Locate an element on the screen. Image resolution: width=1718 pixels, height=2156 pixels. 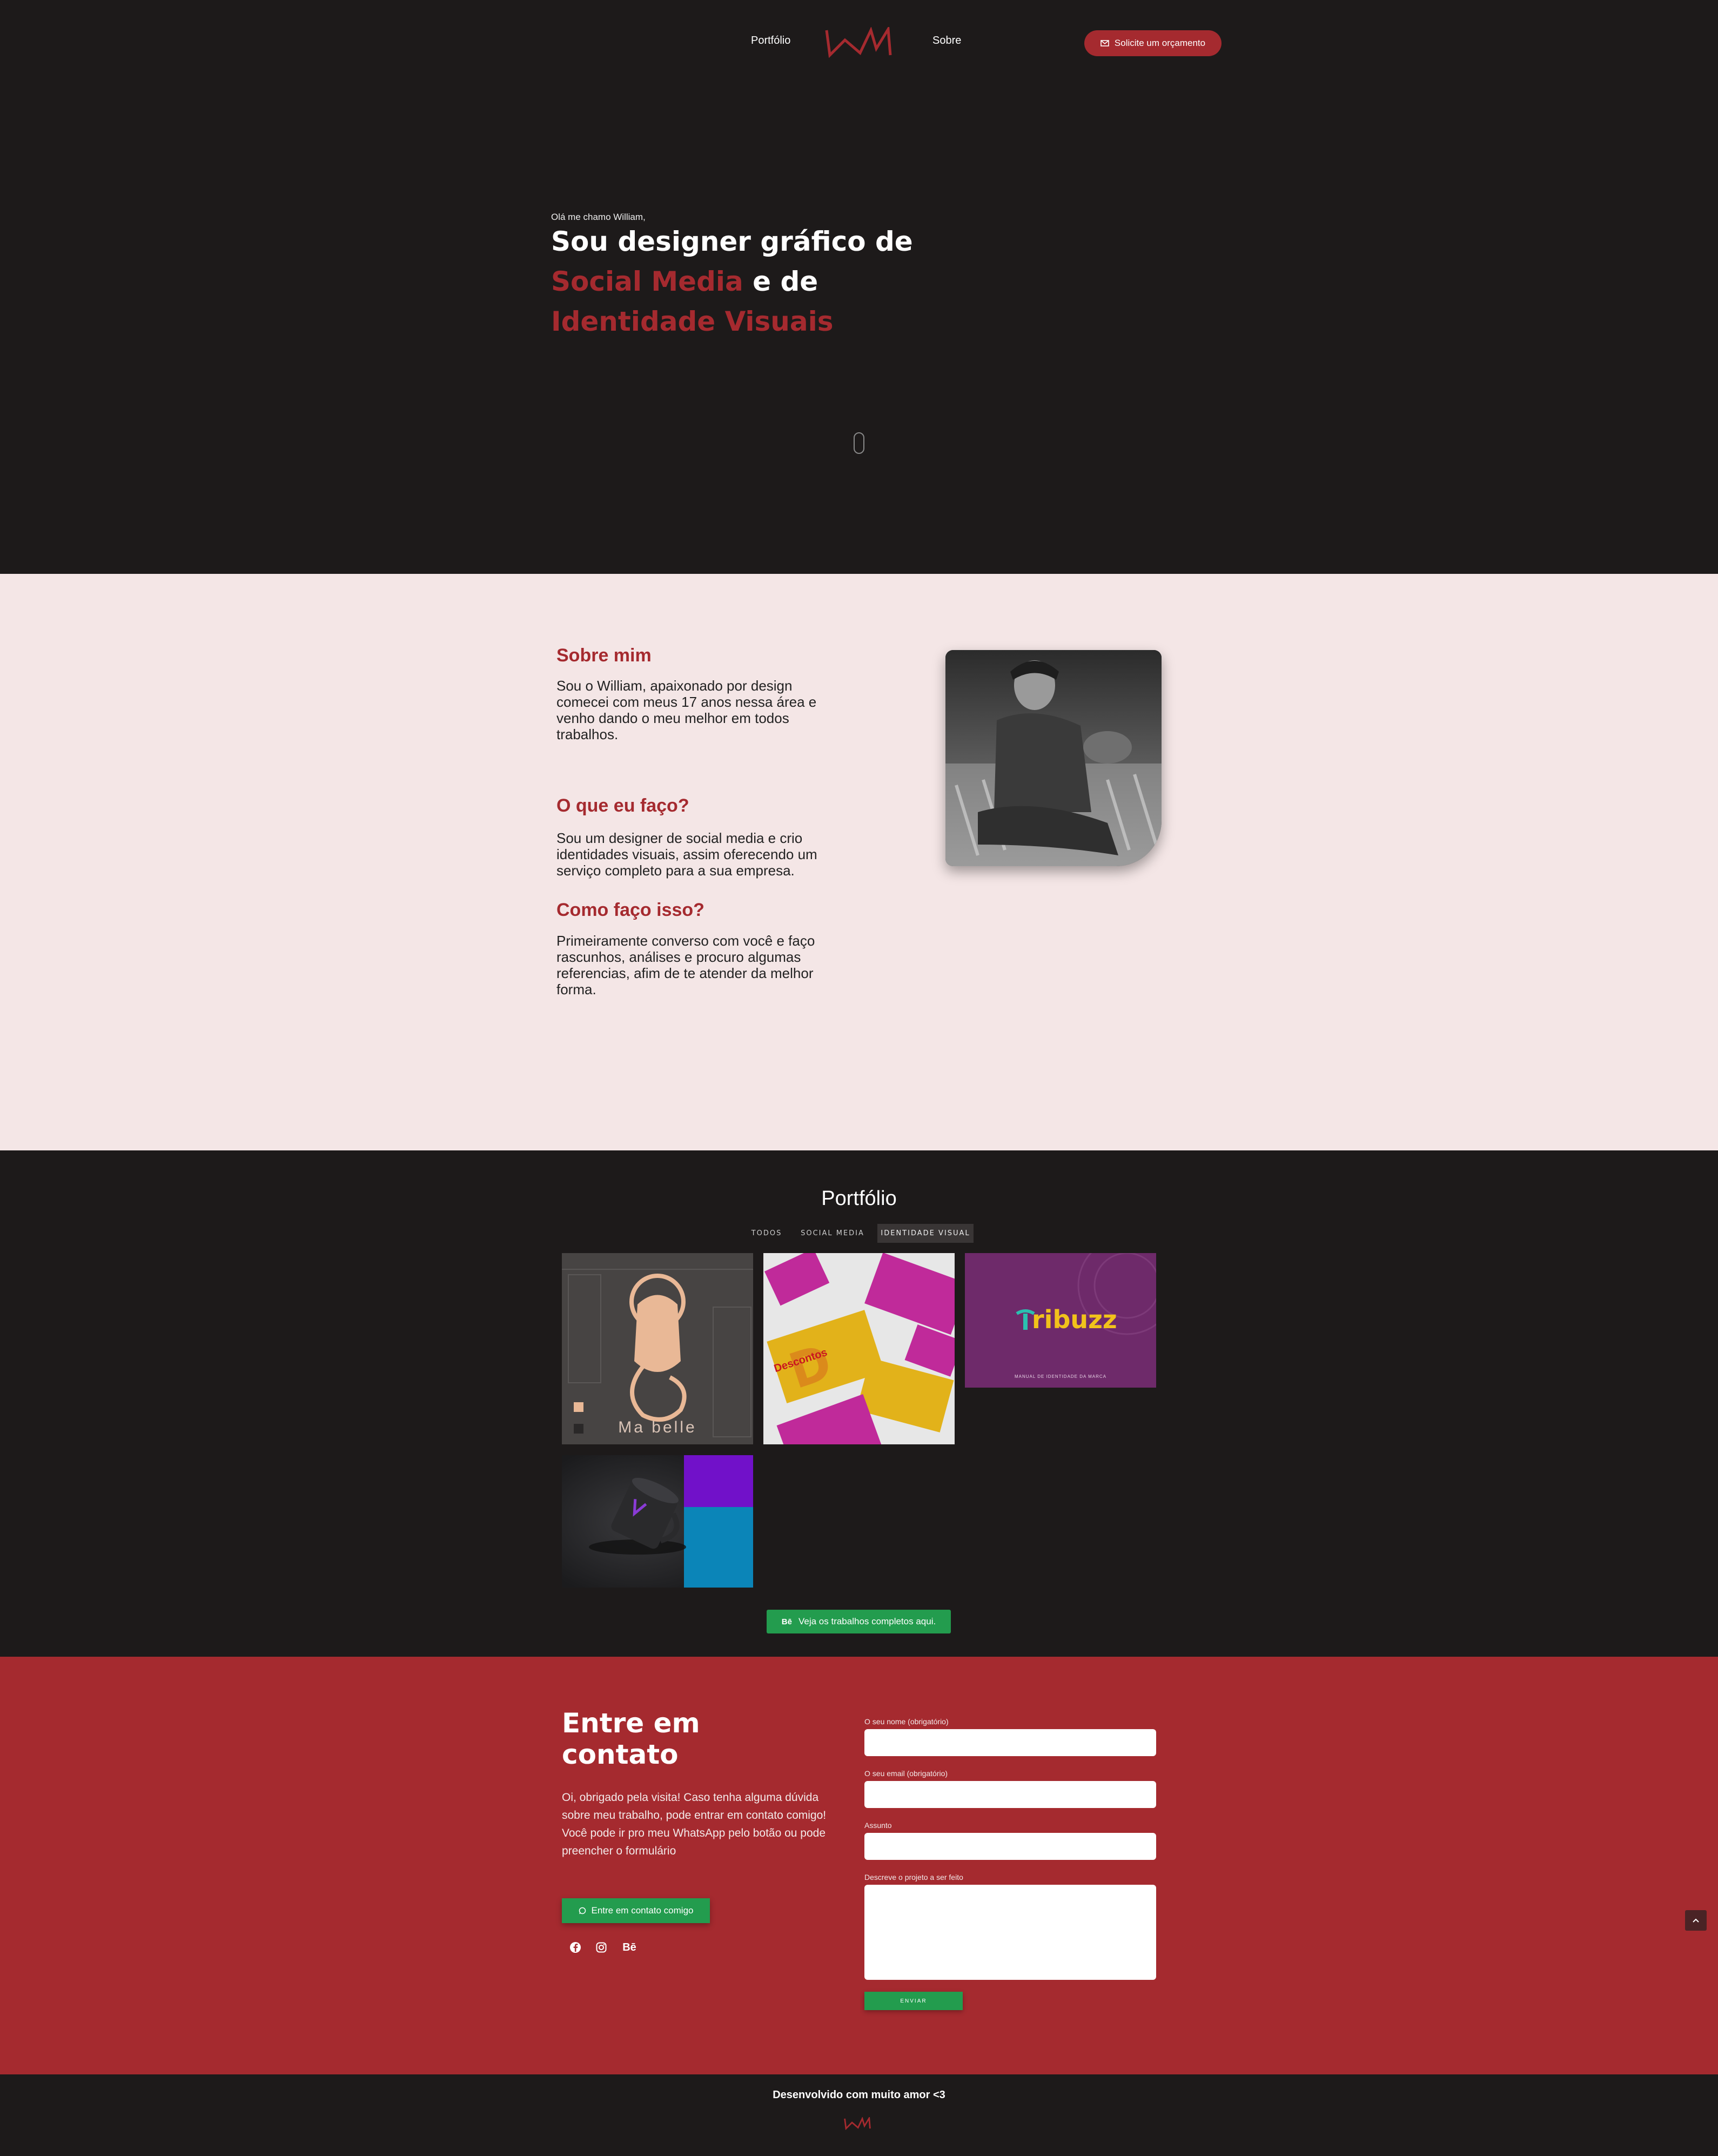
mabelle-logo-image is located at coordinates (657, 1348).